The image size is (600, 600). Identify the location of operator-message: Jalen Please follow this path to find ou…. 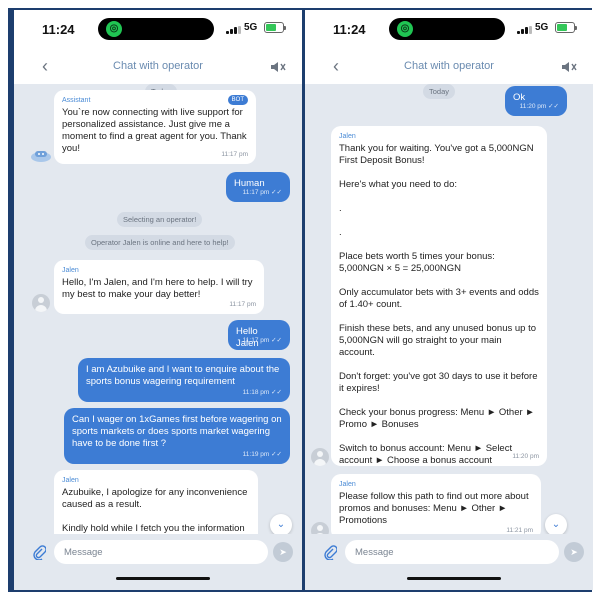
(436, 504).